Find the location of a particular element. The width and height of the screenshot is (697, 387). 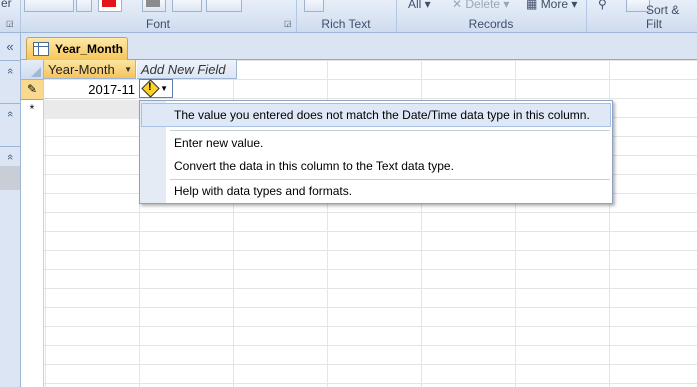

warning-exclamation-icon: ! is located at coordinates (150, 87).